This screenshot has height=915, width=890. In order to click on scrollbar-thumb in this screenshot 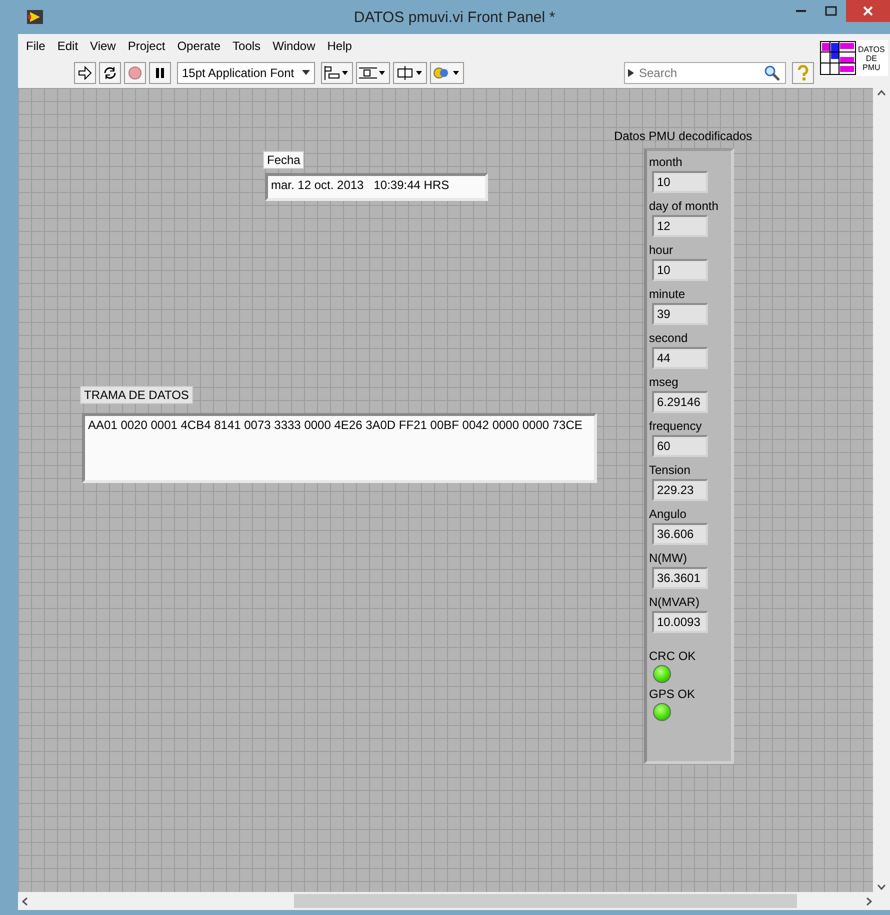, I will do `click(545, 901)`.